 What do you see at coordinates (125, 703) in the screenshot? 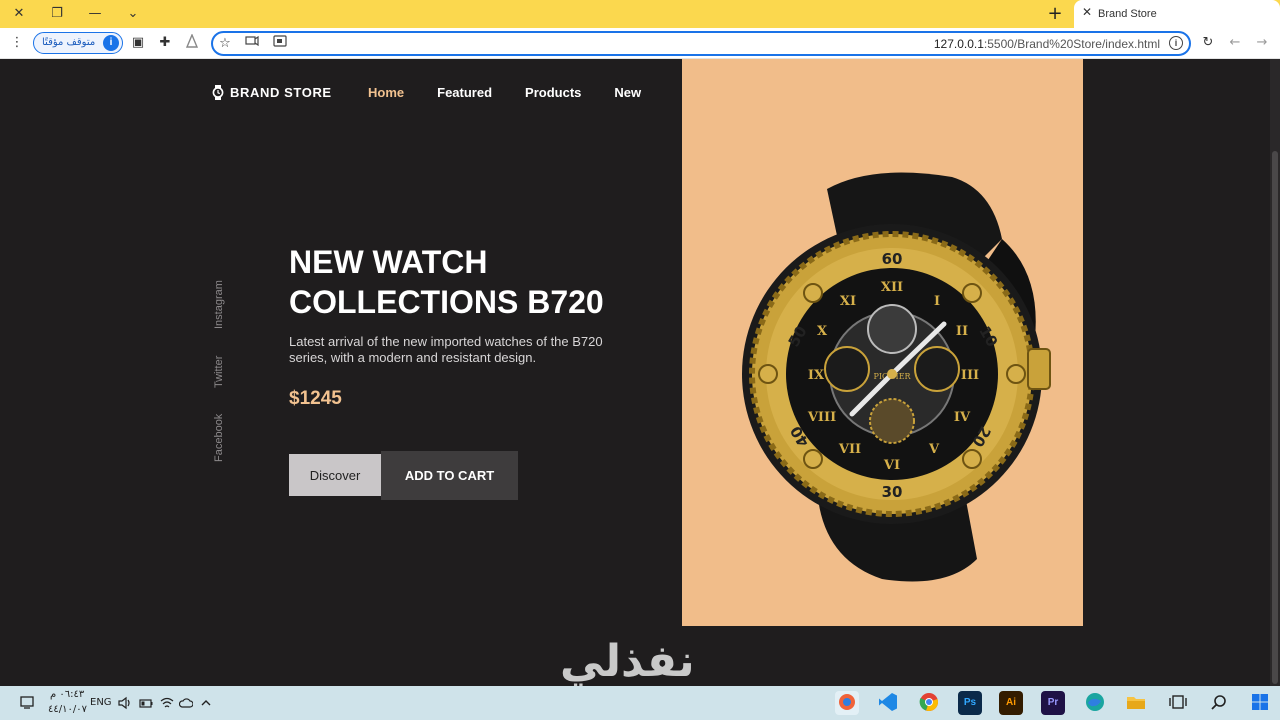
I see `volume-icon` at bounding box center [125, 703].